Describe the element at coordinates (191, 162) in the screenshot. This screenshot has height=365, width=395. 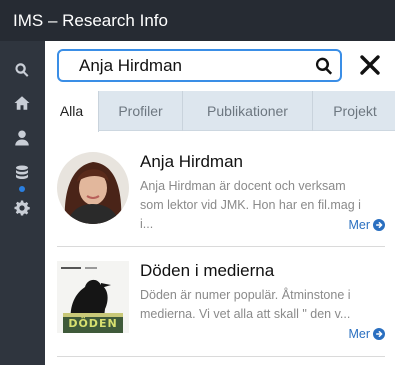
I see `result-title: Anja Hirdman` at that location.